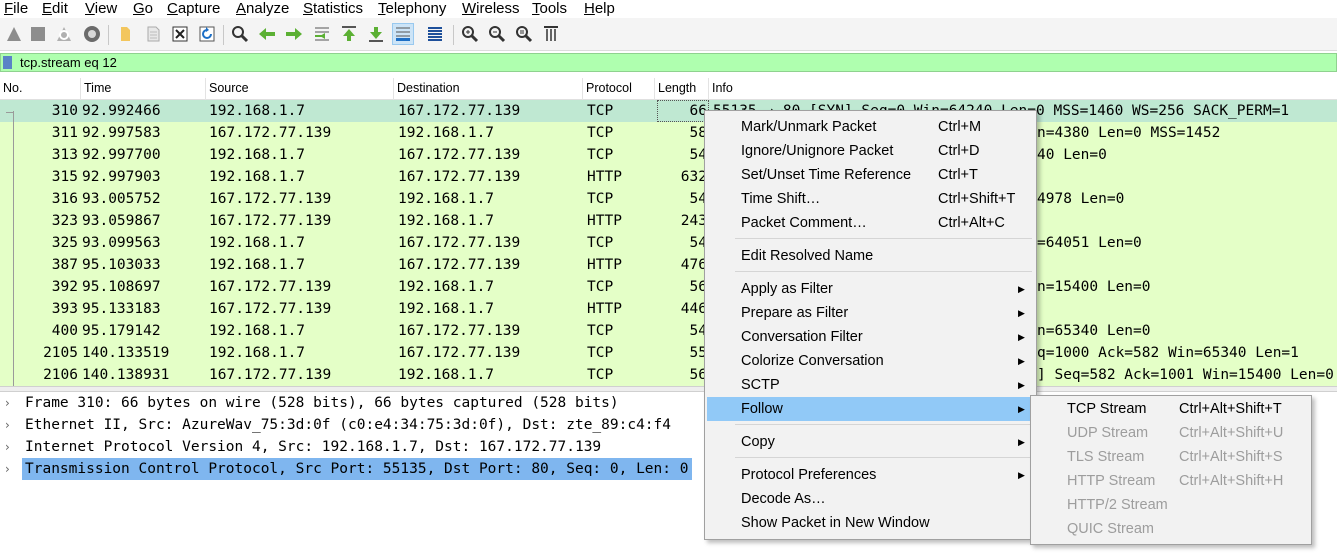 The height and width of the screenshot is (553, 1337). I want to click on menu-item-copy: Copy ▶, so click(870, 442).